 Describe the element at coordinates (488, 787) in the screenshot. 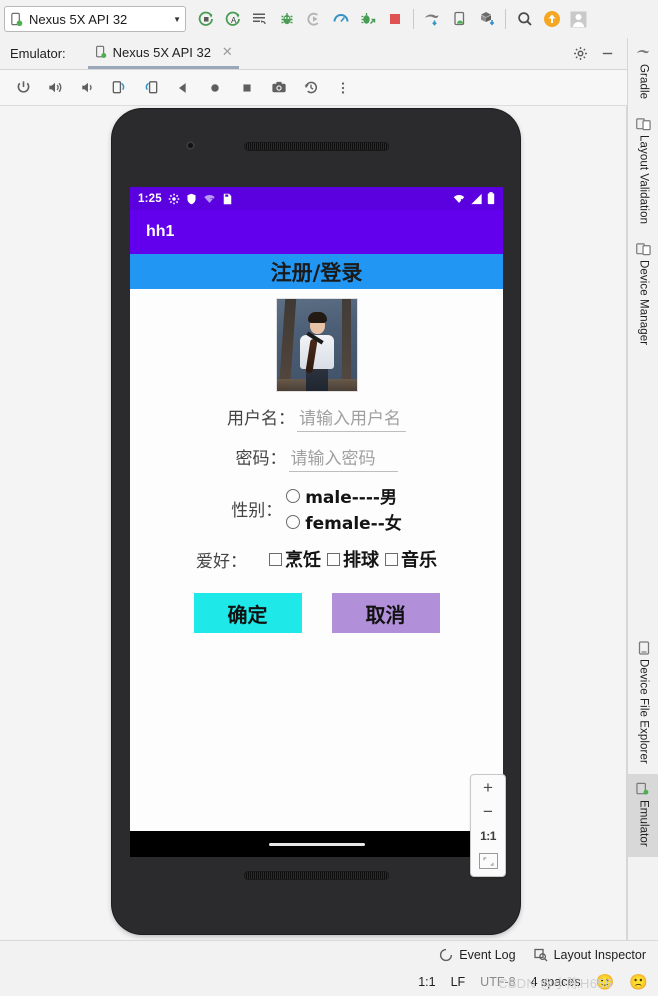

I see `zoom-in-button: +` at that location.